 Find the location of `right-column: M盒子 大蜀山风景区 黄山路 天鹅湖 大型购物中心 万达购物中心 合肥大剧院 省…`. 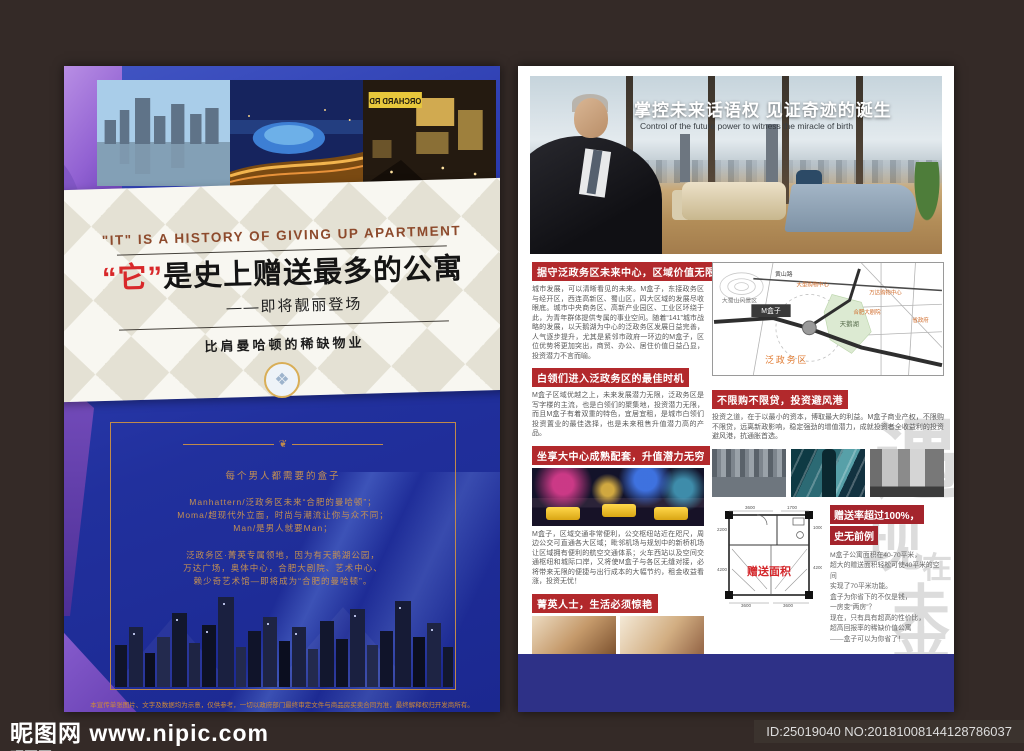

right-column: M盒子 大蜀山风景区 黄山路 天鹅湖 大型购物中心 万达购物中心 合肥大剧院 省… is located at coordinates (828, 462).